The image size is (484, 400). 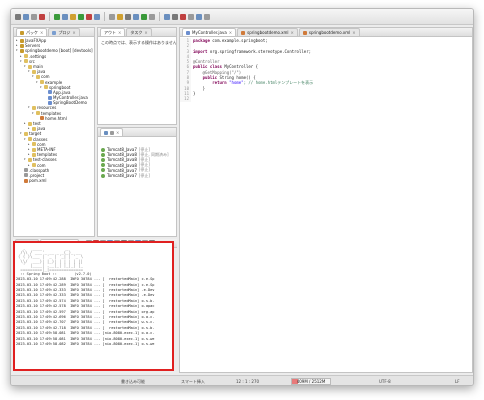 What do you see at coordinates (136, 32) in the screenshot?
I see `tab-label: タスク` at bounding box center [136, 32].